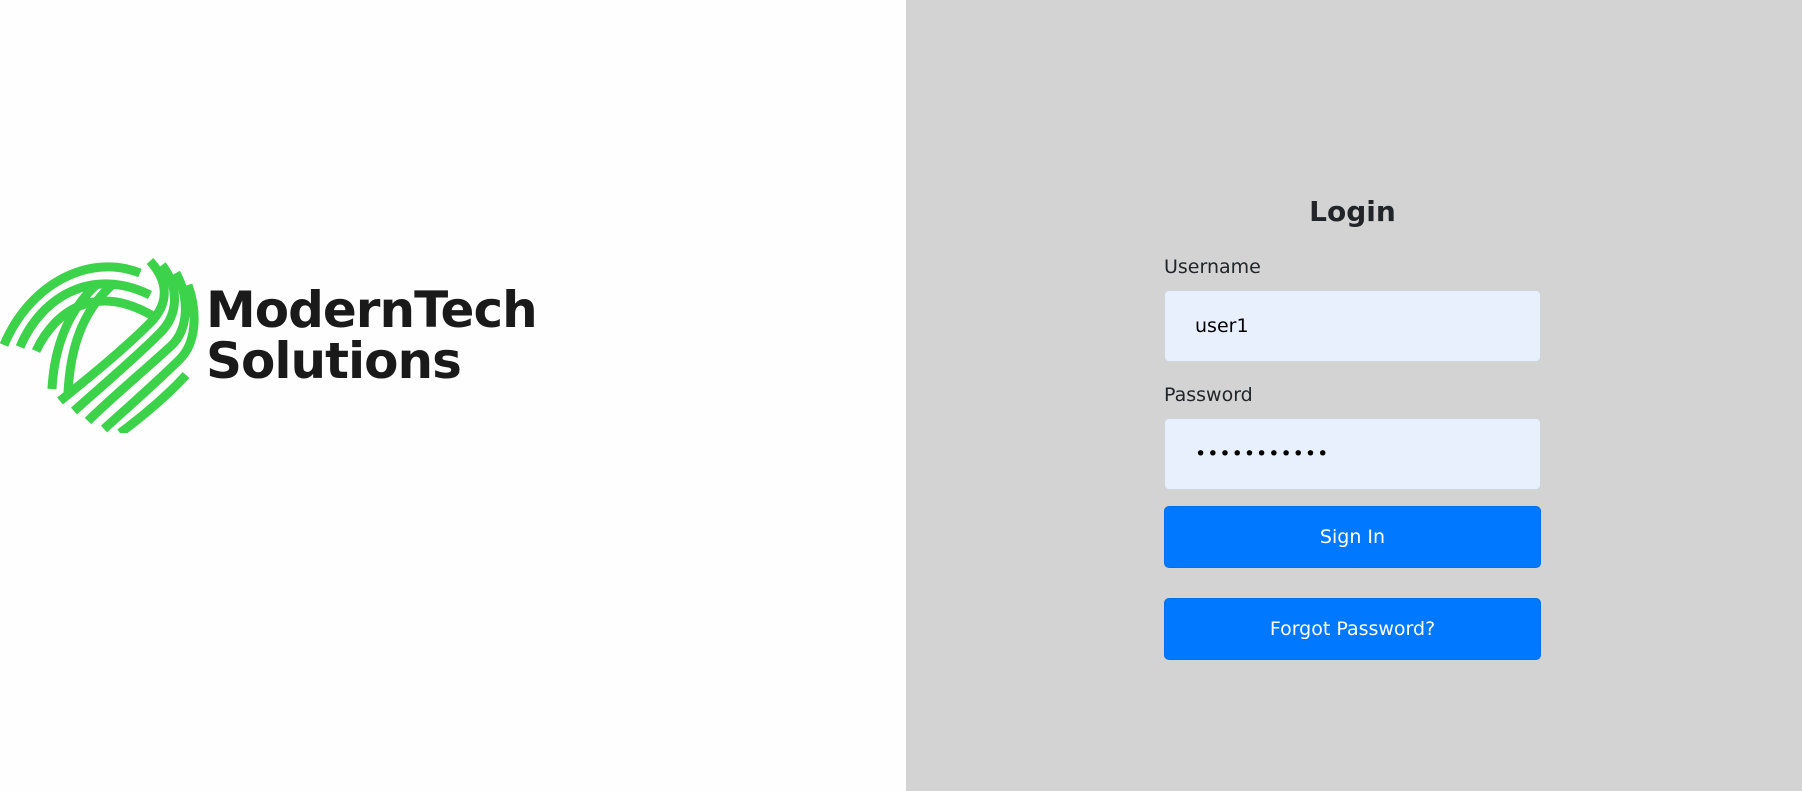 The height and width of the screenshot is (791, 1802). I want to click on forgot-password-button: Forgot Password?, so click(1352, 629).